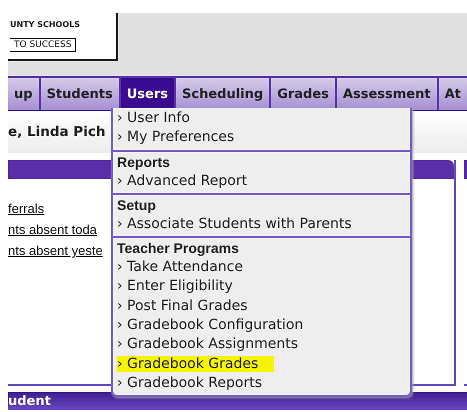  I want to click on greeting-text: e, Linda Pich, so click(57, 132).